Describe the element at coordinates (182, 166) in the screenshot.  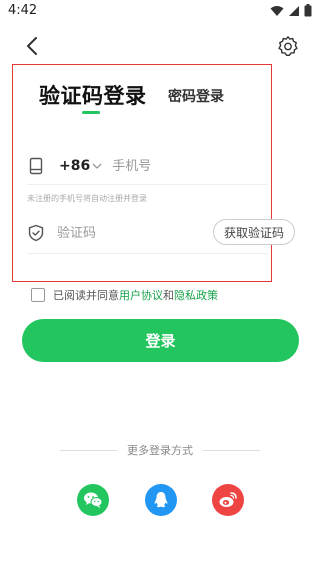
I see `phone-input` at that location.